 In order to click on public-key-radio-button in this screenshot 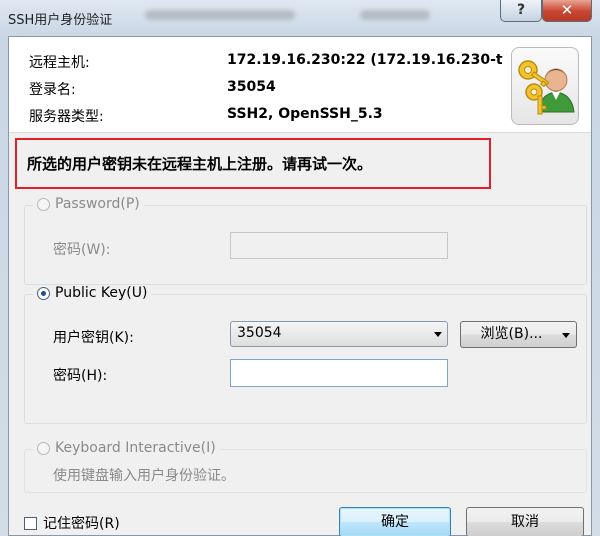, I will do `click(43, 293)`.